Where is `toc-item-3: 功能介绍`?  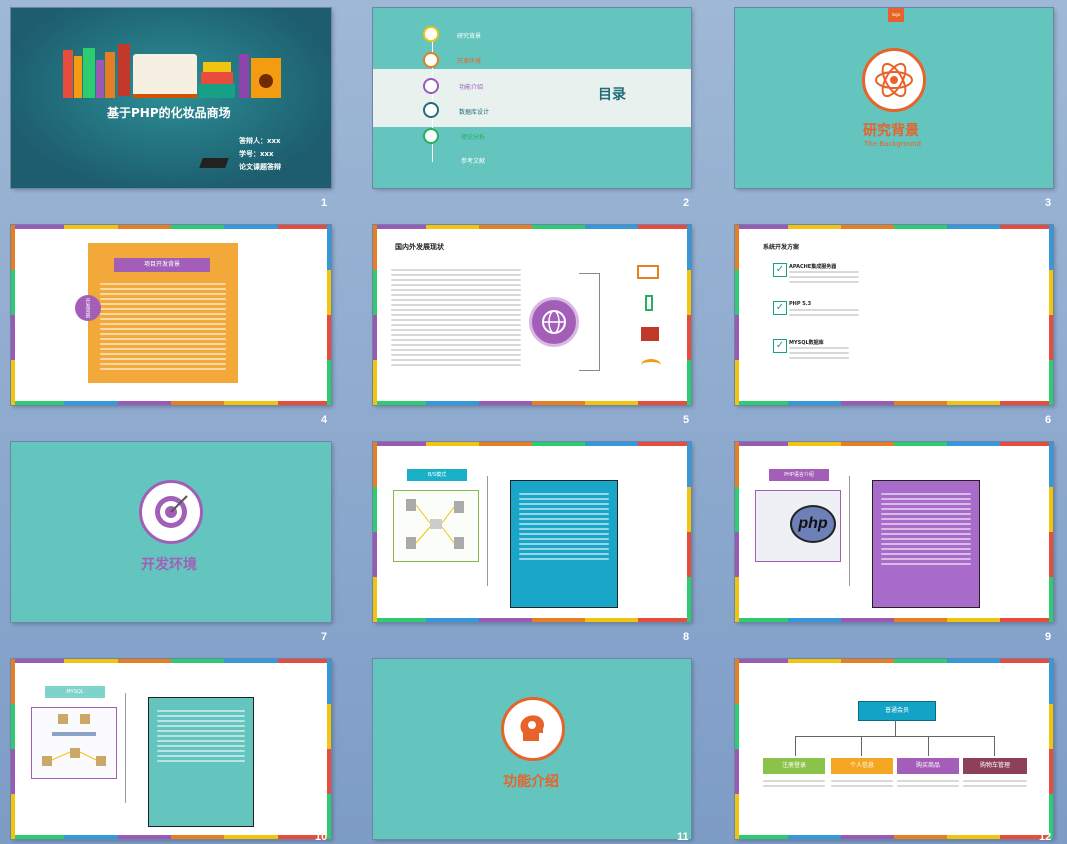 toc-item-3: 功能介绍 is located at coordinates (471, 87).